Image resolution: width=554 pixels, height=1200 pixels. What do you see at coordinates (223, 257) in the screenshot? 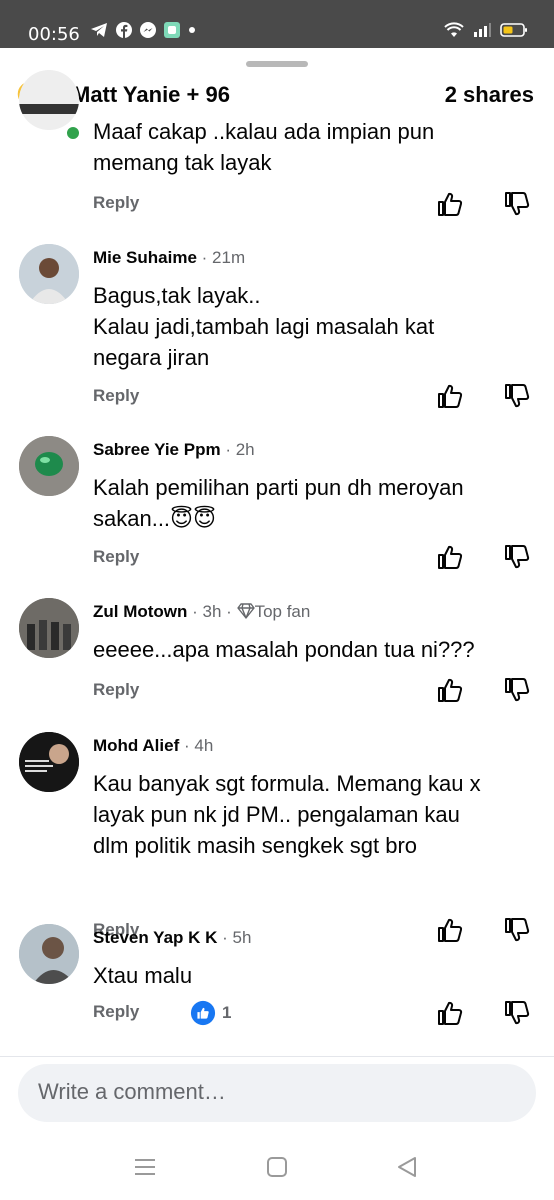
I see `comment-time: · 21m` at bounding box center [223, 257].